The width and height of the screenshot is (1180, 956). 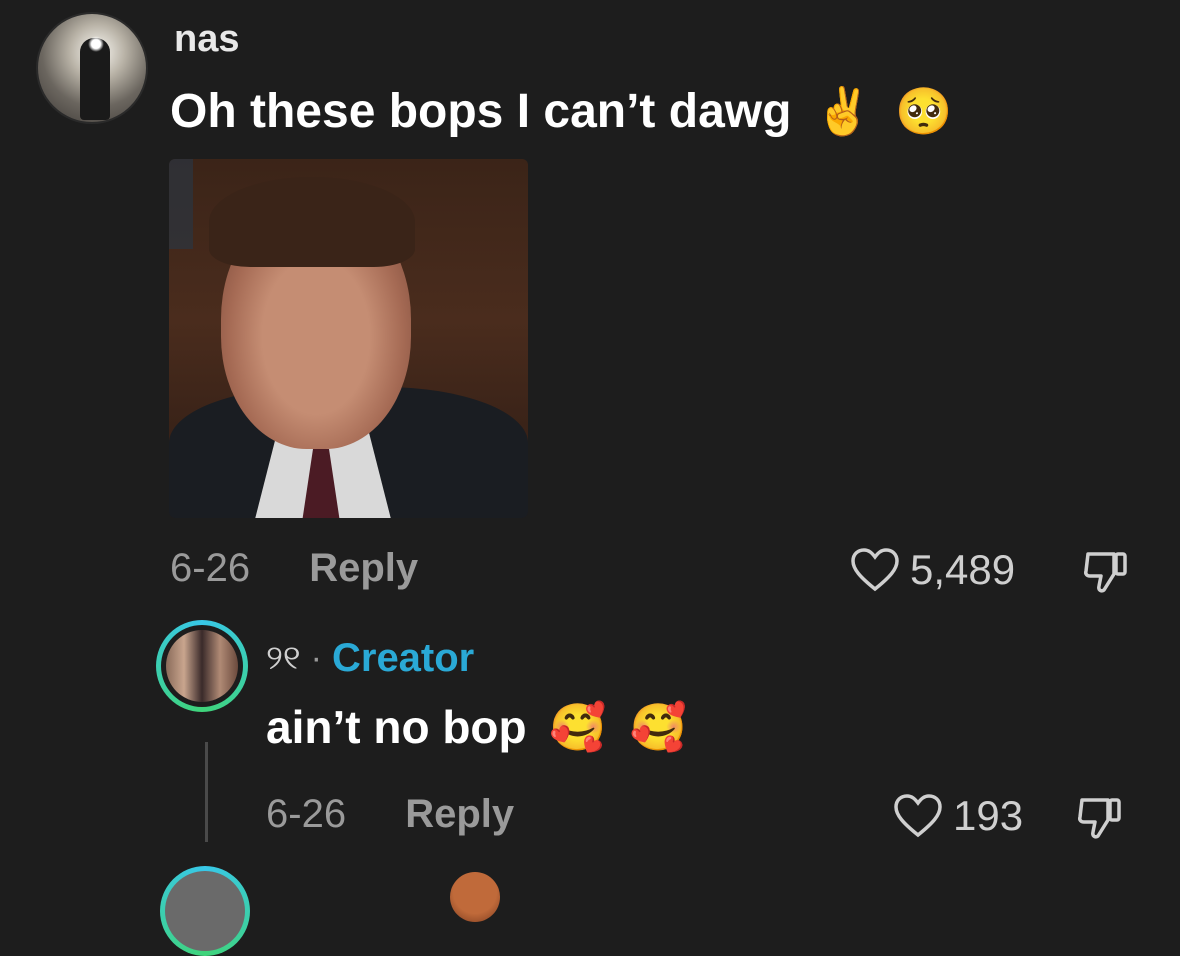 I want to click on like-button: 193, so click(x=958, y=816).